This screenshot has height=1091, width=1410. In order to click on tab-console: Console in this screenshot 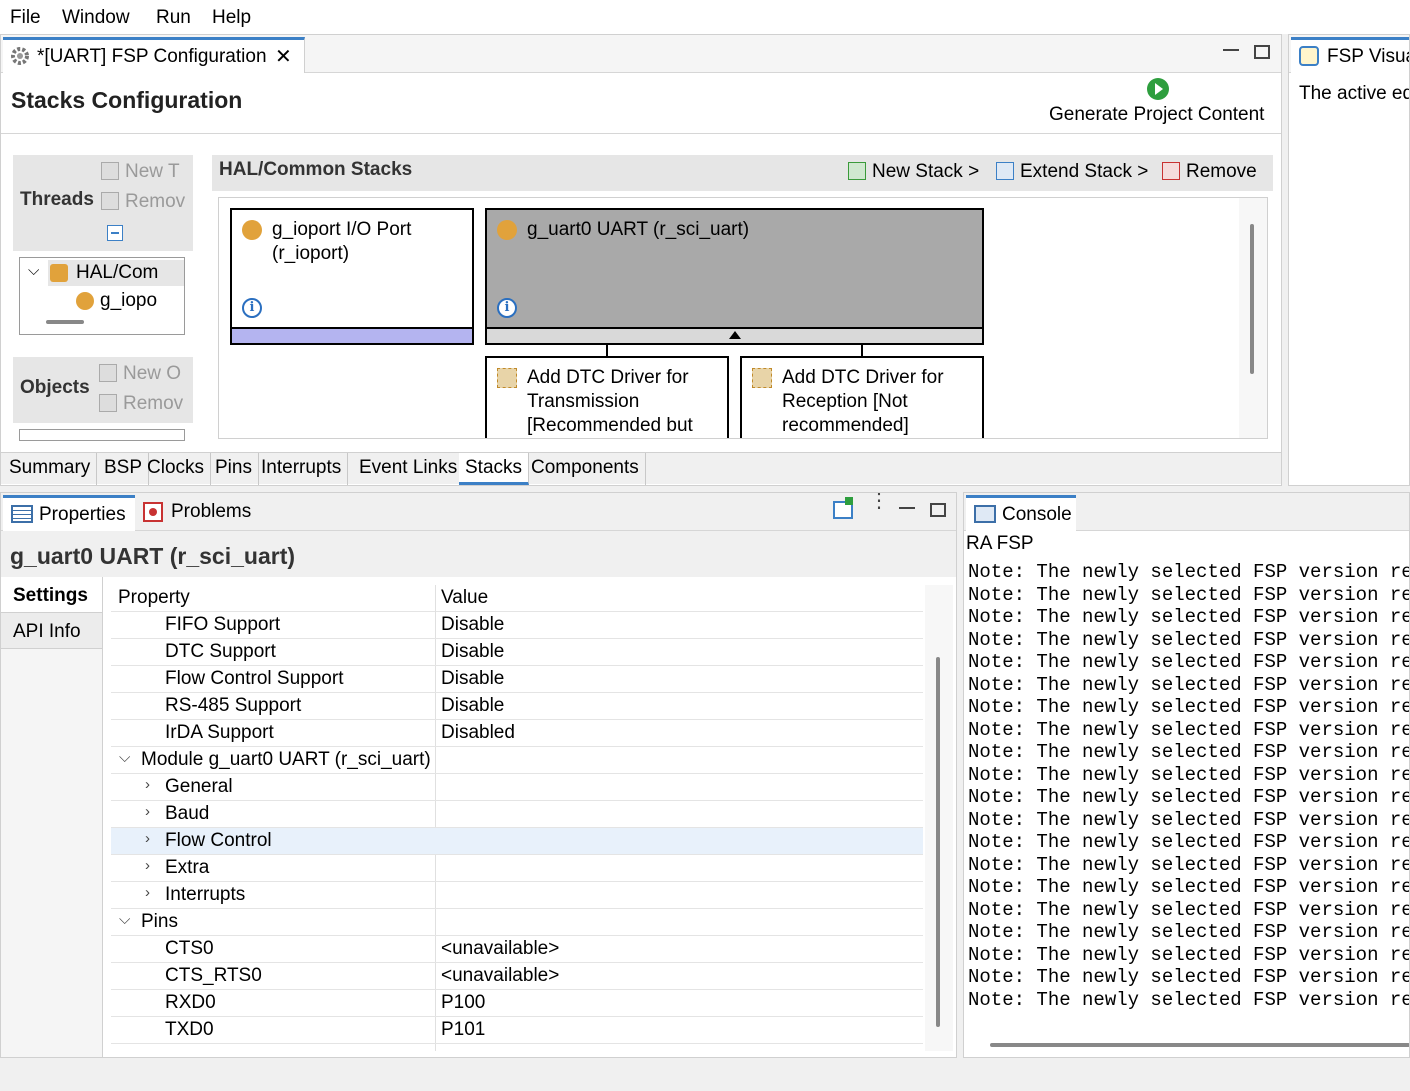, I will do `click(1021, 513)`.